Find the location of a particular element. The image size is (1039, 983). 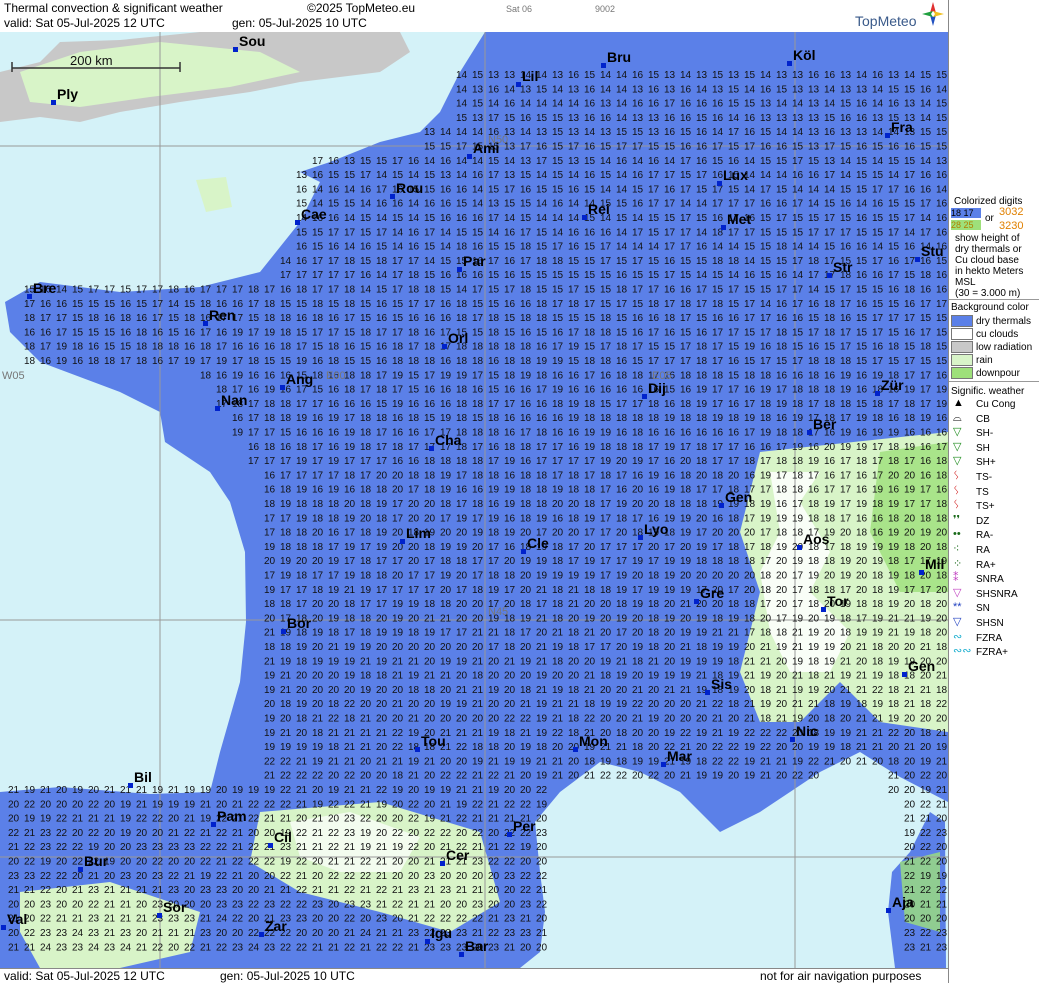

weather-symbol-label: SN is located at coordinates (983, 609).